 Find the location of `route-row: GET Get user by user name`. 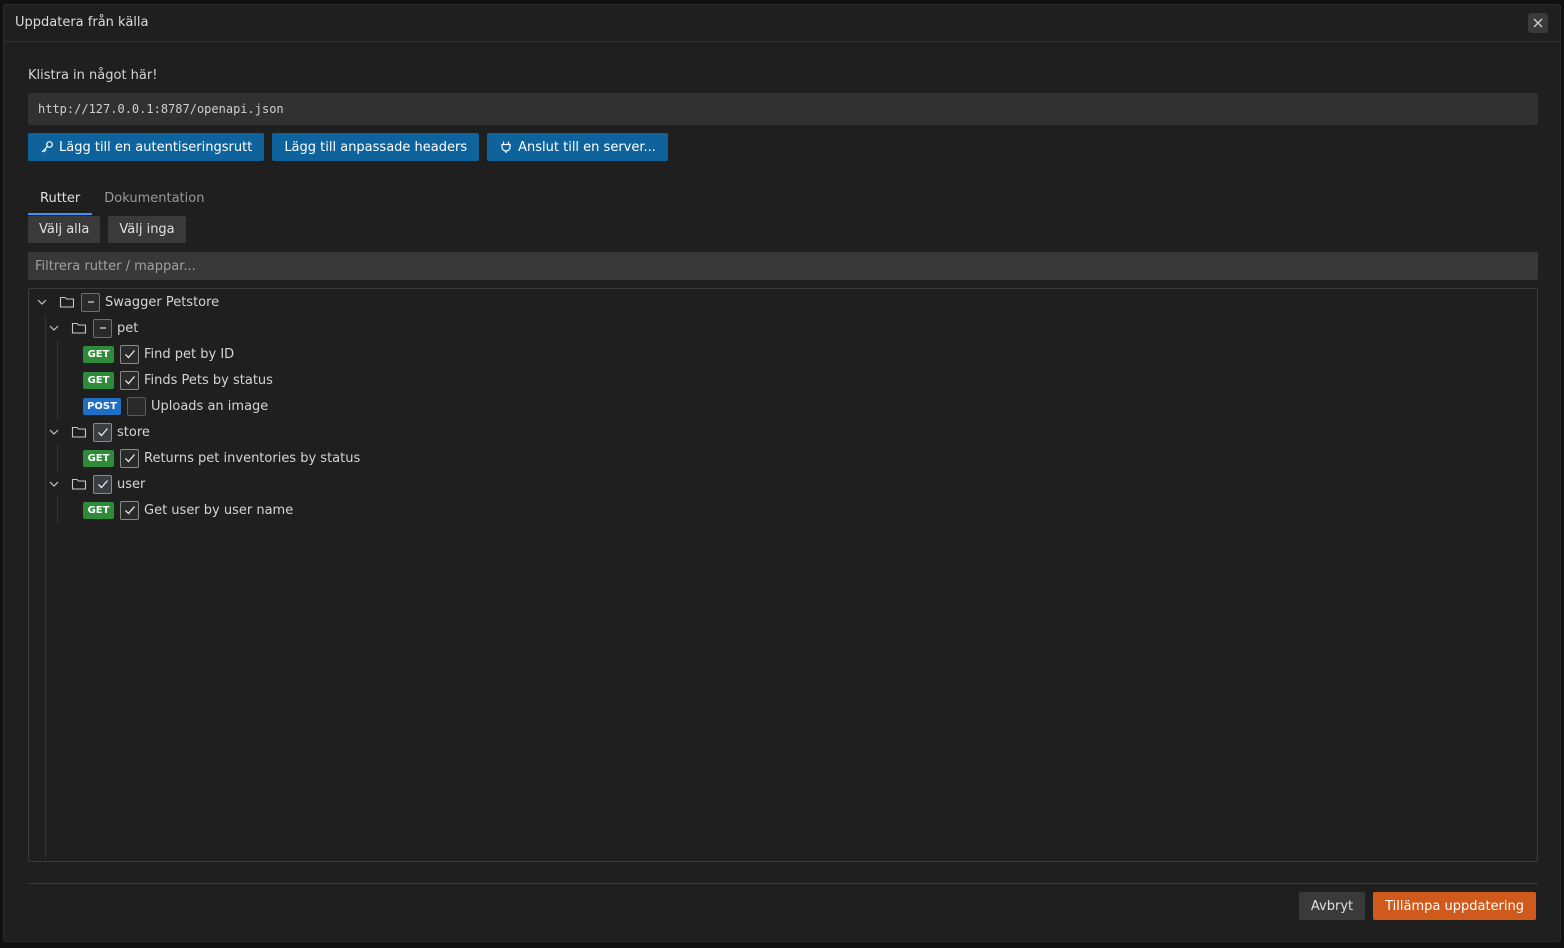

route-row: GET Get user by user name is located at coordinates (188, 510).